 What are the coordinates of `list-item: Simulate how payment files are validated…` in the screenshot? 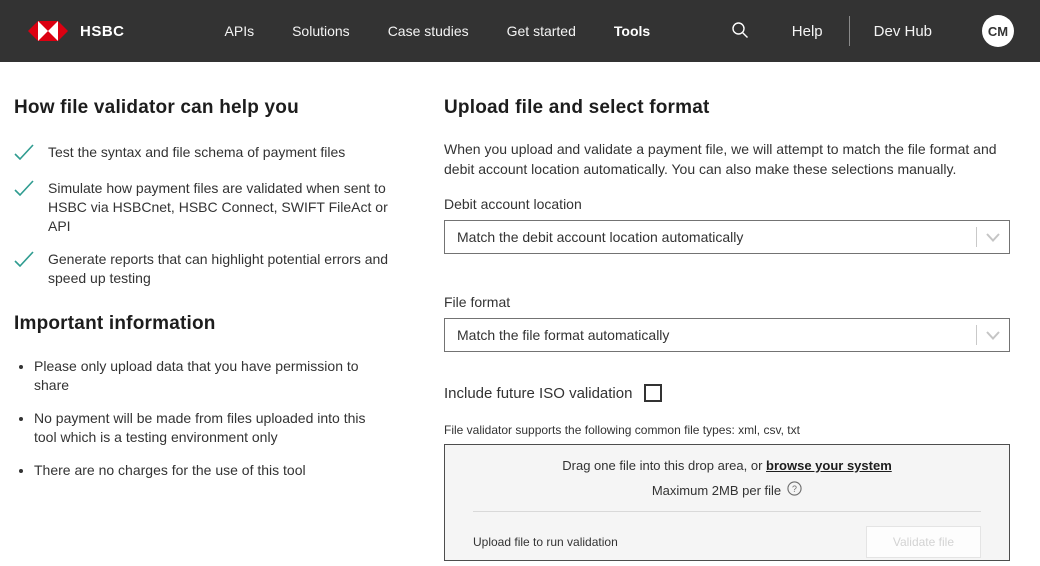 It's located at (205, 207).